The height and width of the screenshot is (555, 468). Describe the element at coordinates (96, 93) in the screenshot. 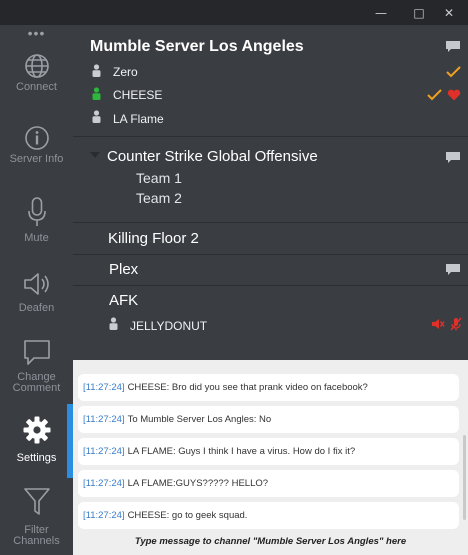

I see `talking-user-icon` at that location.